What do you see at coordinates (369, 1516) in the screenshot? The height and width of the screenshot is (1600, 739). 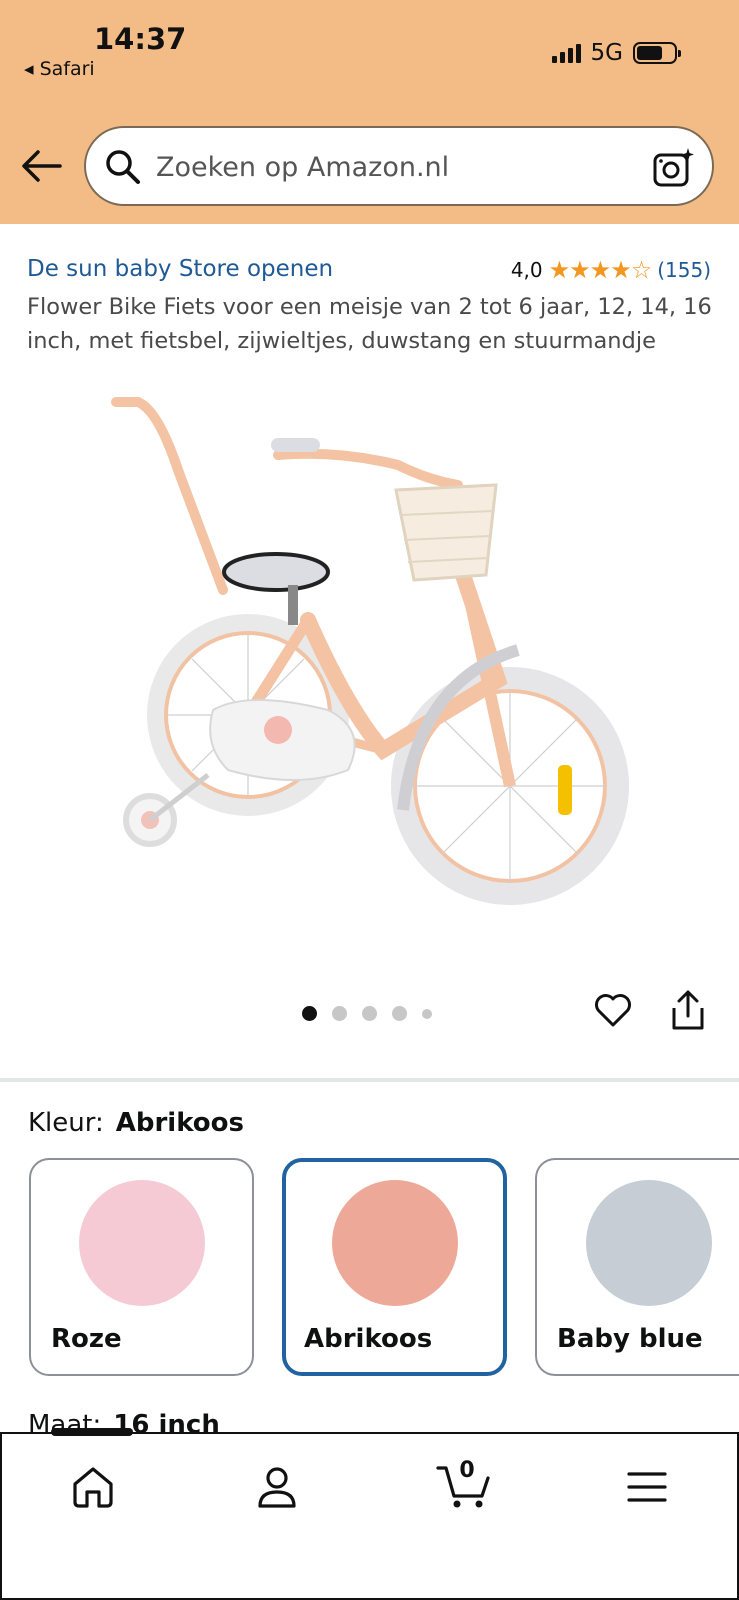 I see `bottom-tab-bar` at bounding box center [369, 1516].